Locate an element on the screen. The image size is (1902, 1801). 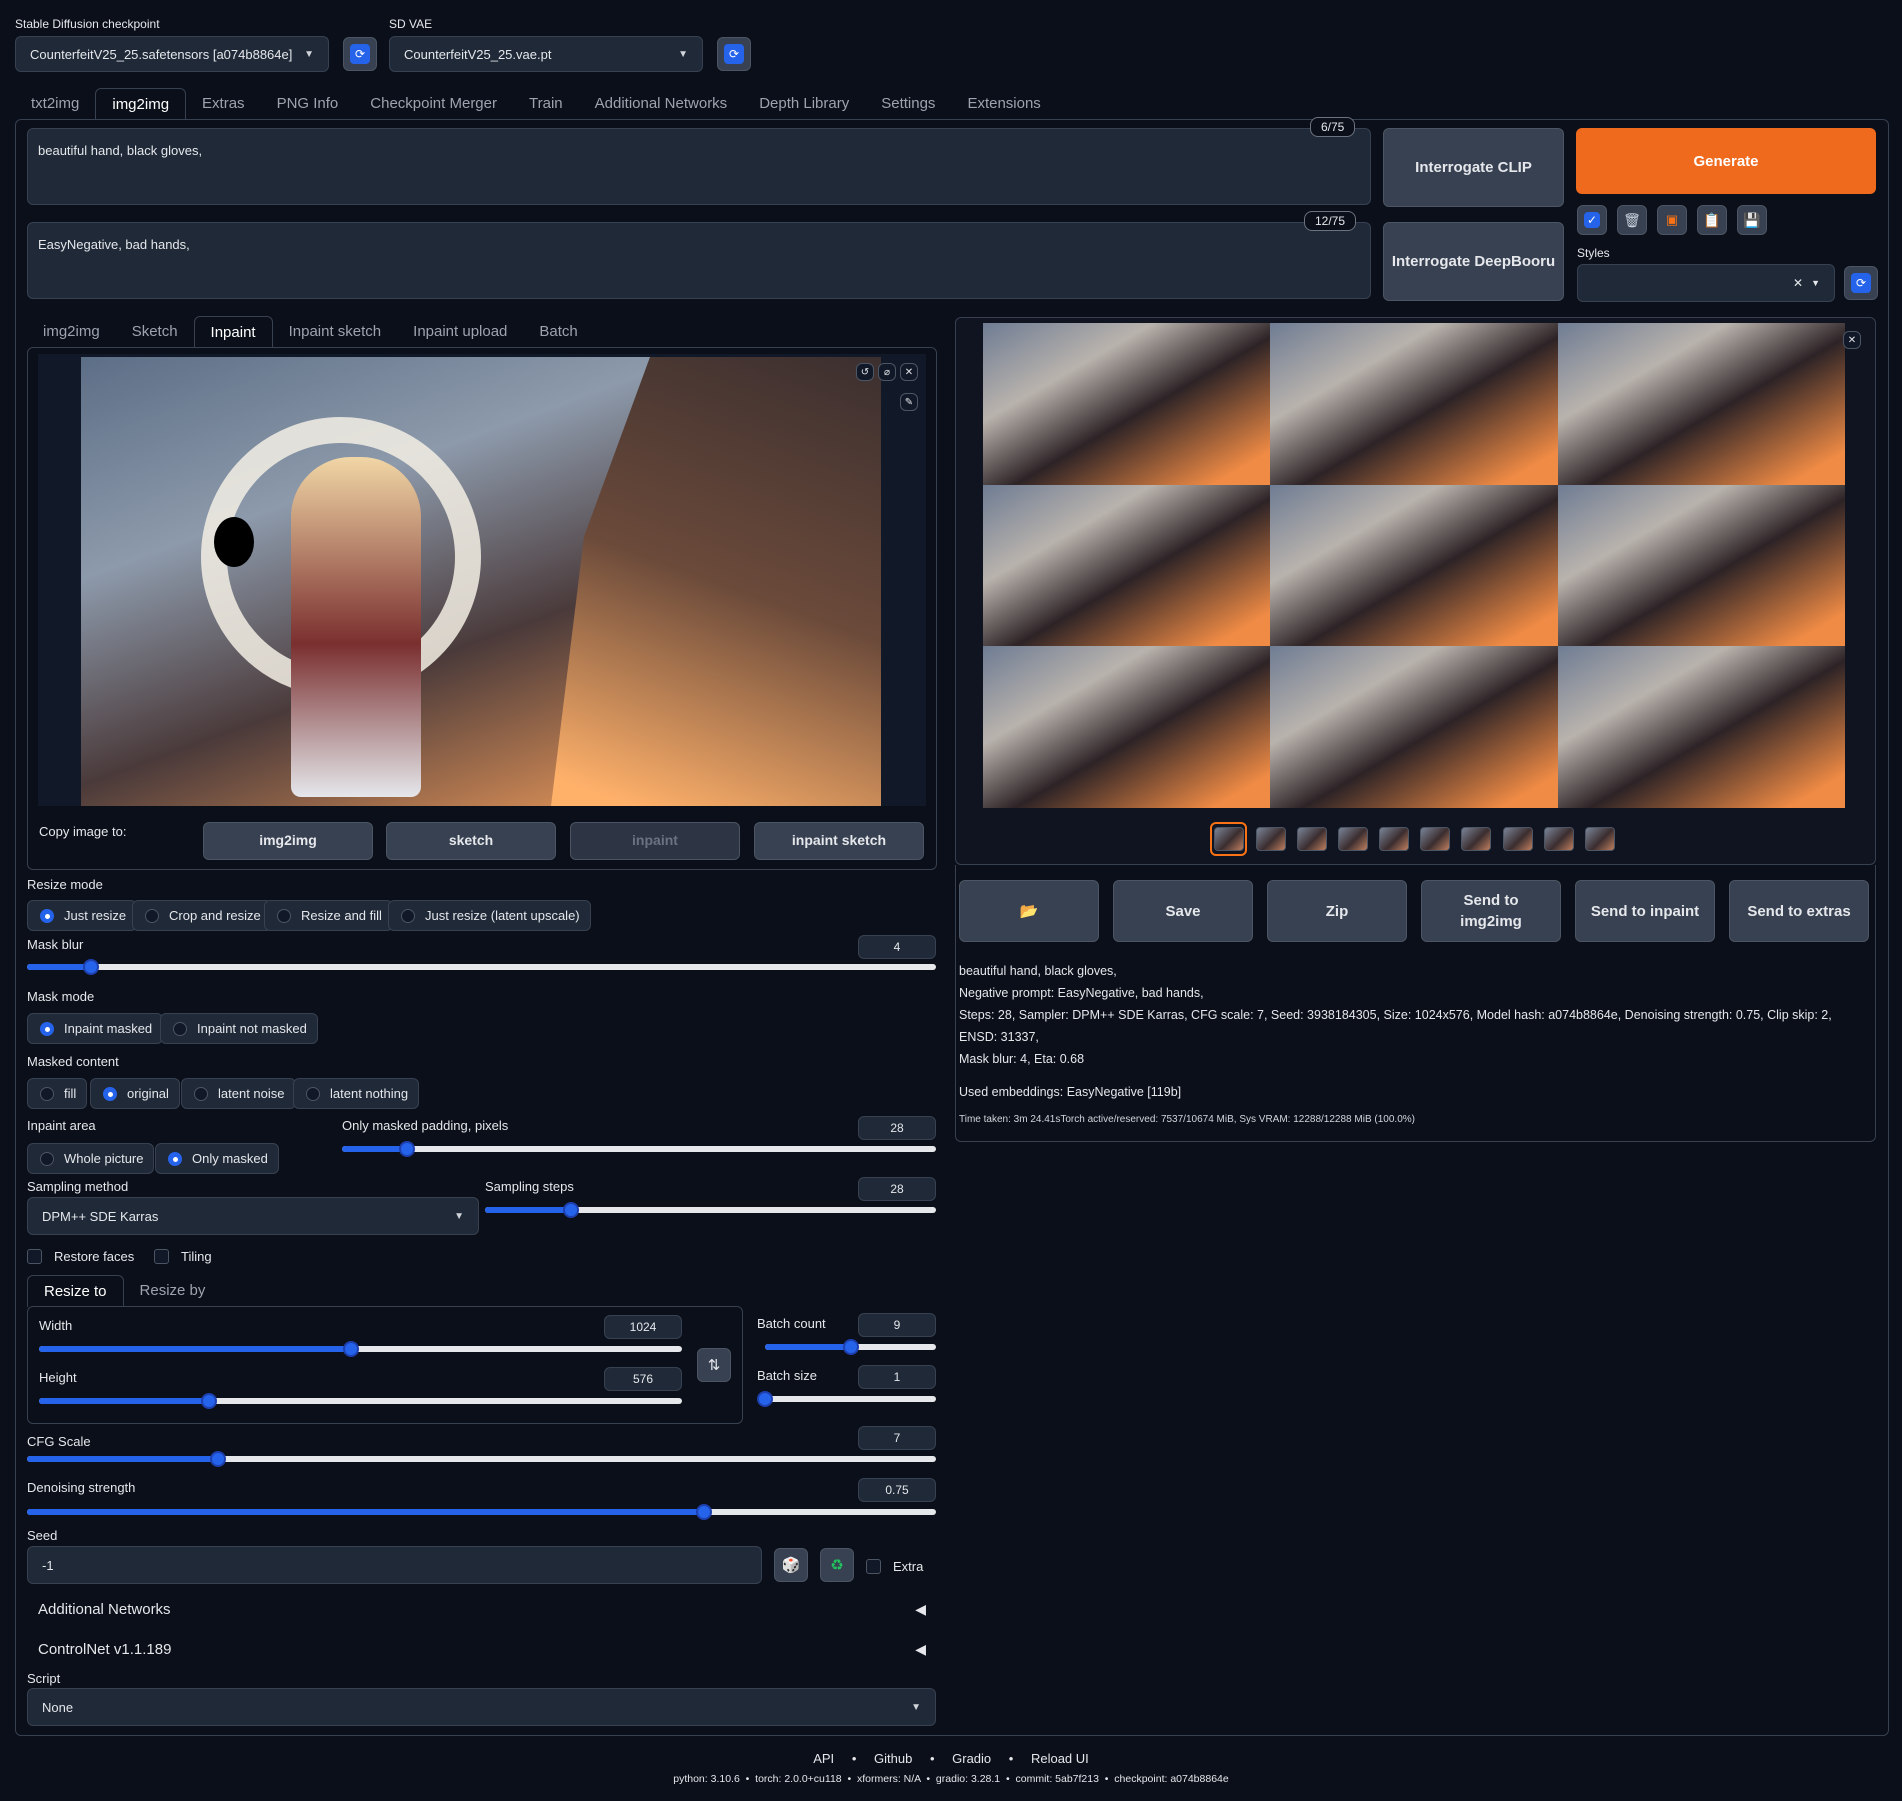
refresh-styles-button: ⟳ is located at coordinates (1861, 283).